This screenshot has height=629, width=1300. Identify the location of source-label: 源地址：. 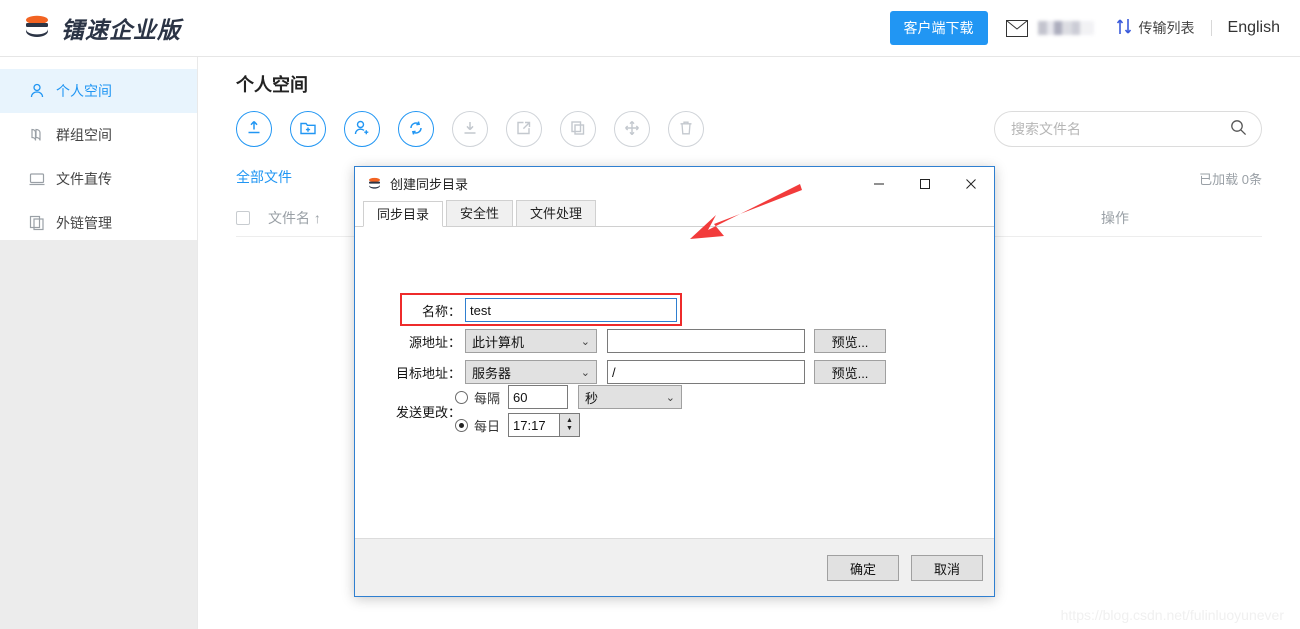
(434, 342).